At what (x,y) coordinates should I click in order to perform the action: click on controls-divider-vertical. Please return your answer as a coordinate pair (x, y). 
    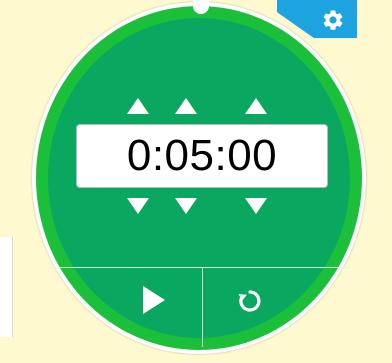
    Looking at the image, I should click on (202, 307).